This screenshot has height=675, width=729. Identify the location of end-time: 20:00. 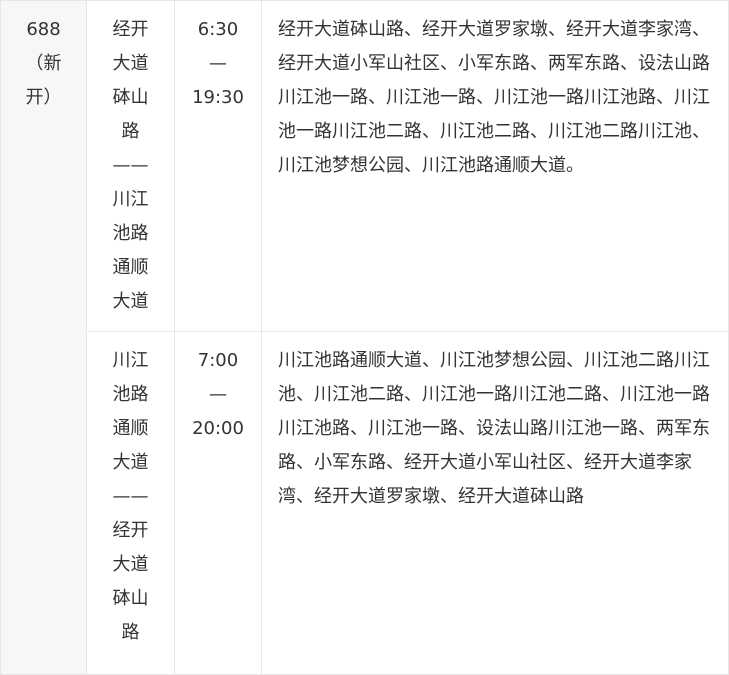
(218, 428).